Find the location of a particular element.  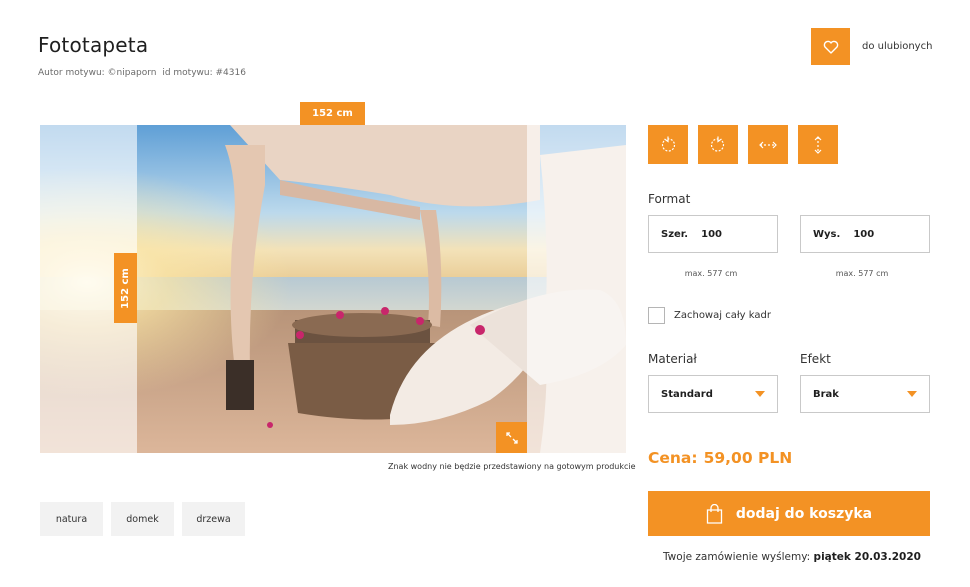

material-label: Materiał is located at coordinates (672, 359).